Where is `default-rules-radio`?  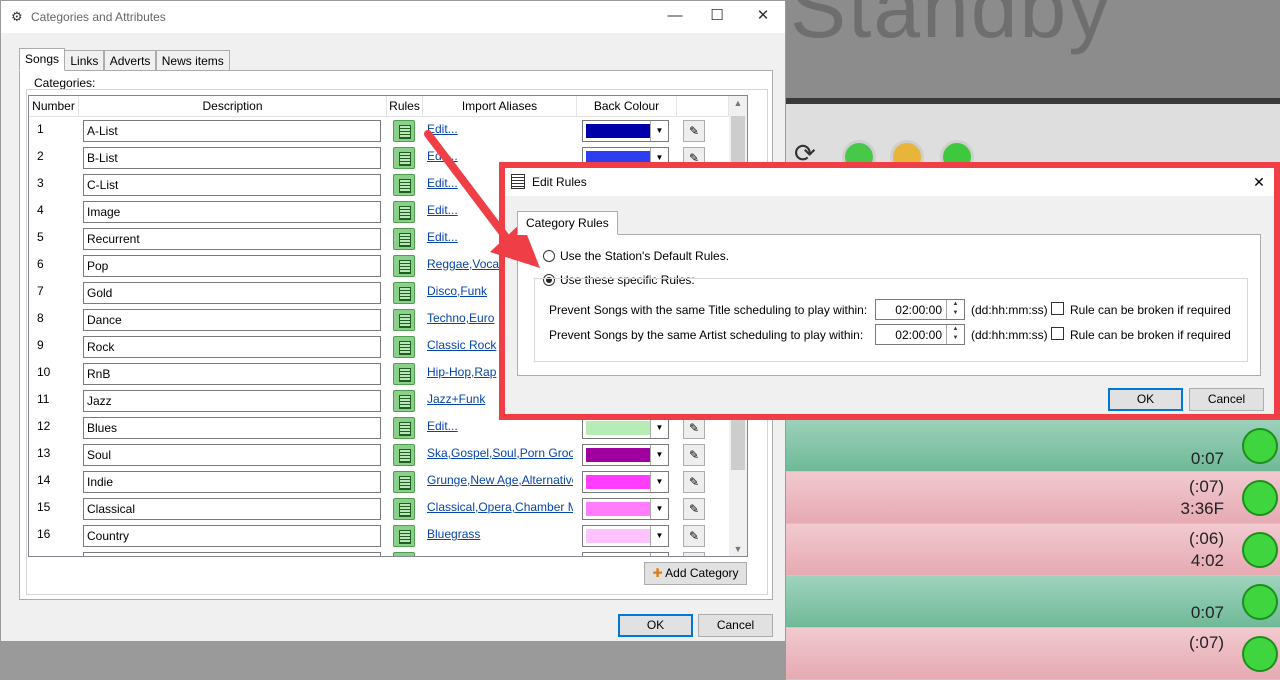
default-rules-radio is located at coordinates (549, 256).